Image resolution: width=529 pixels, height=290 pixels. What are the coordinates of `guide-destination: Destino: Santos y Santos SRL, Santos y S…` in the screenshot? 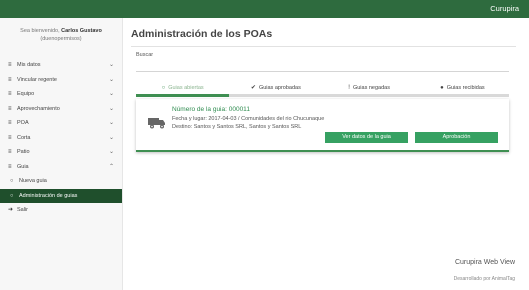 It's located at (237, 127).